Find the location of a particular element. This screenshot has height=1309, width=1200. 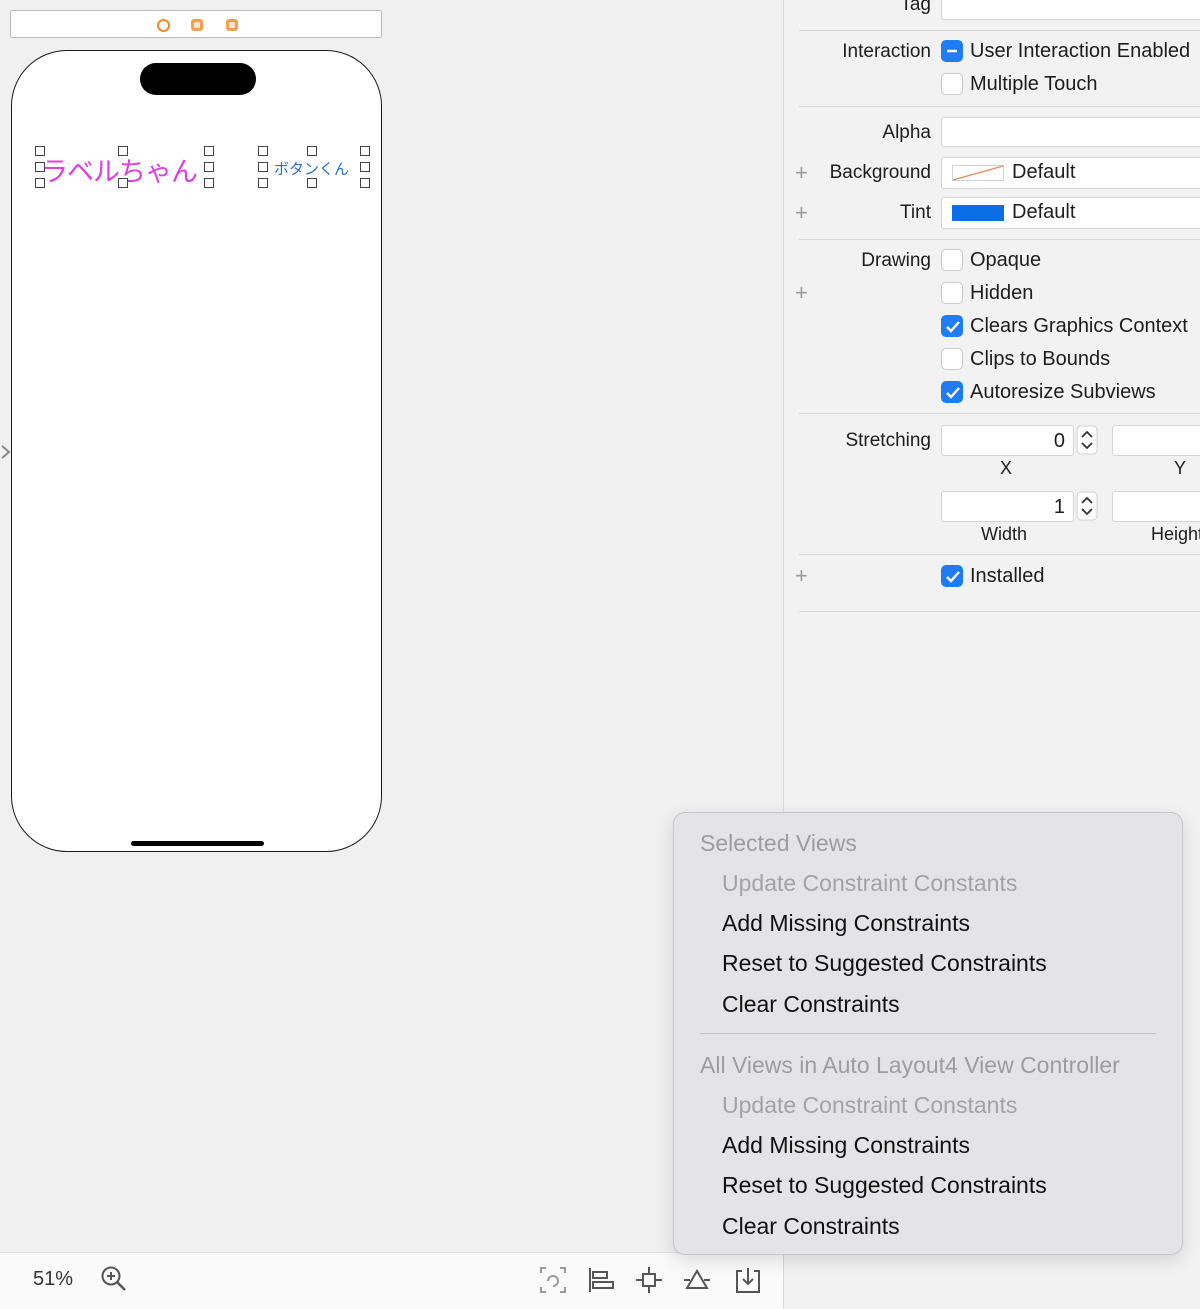

scene-dock is located at coordinates (196, 24).